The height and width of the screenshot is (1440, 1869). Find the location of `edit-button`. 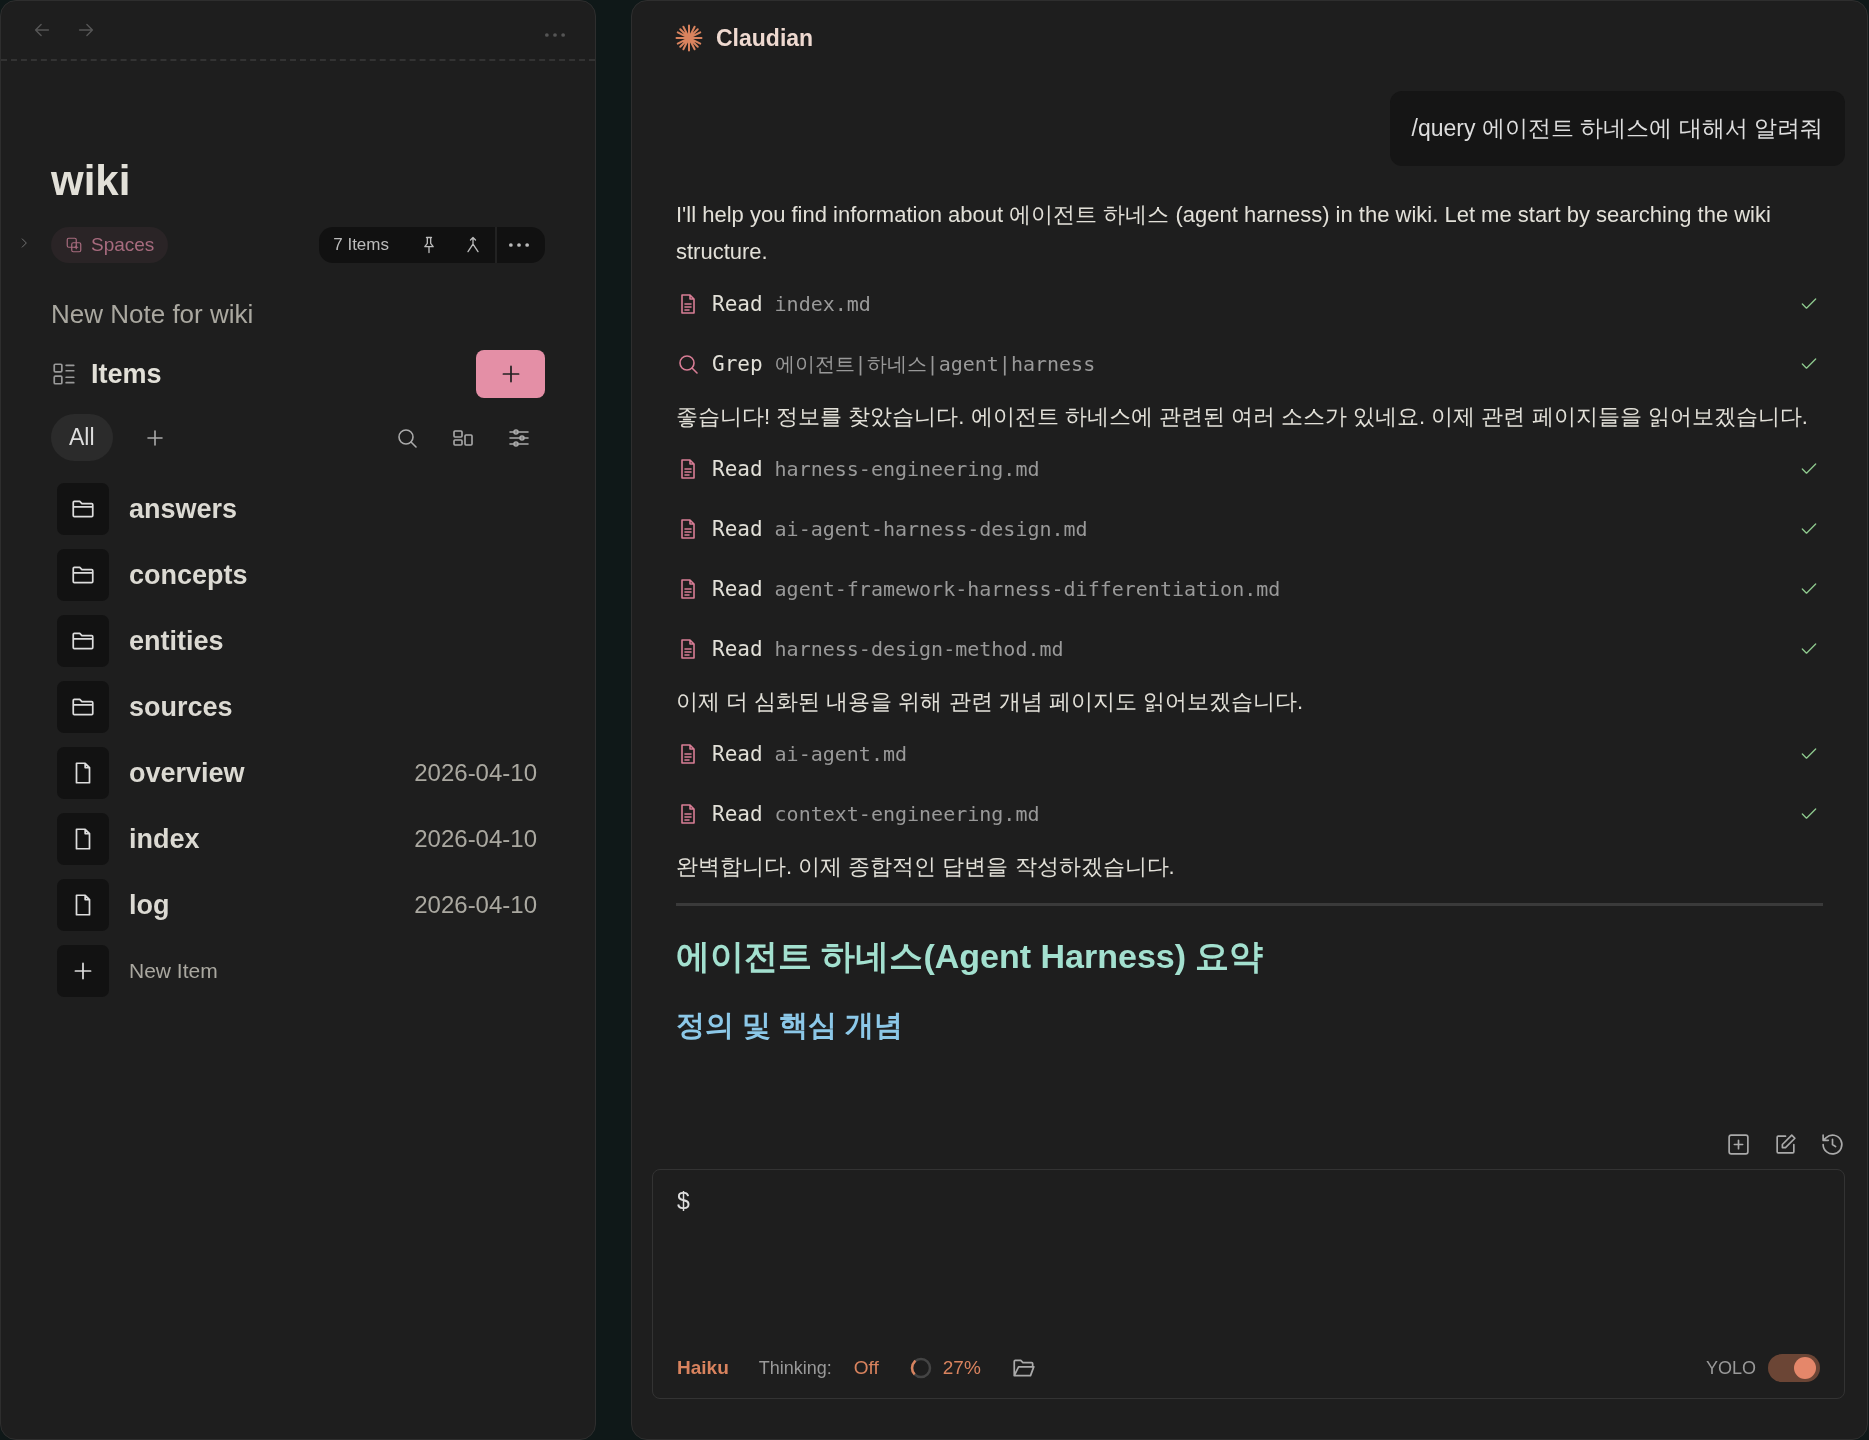

edit-button is located at coordinates (1785, 1144).